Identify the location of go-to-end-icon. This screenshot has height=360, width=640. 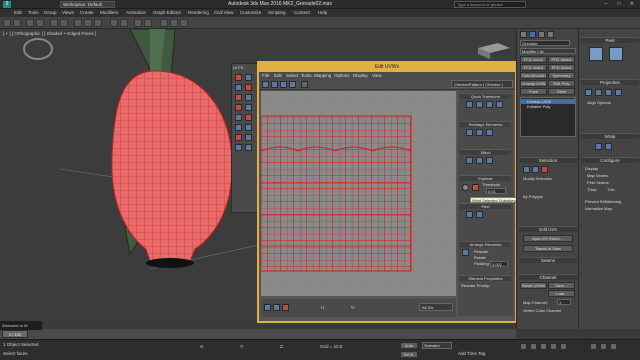
(563, 346).